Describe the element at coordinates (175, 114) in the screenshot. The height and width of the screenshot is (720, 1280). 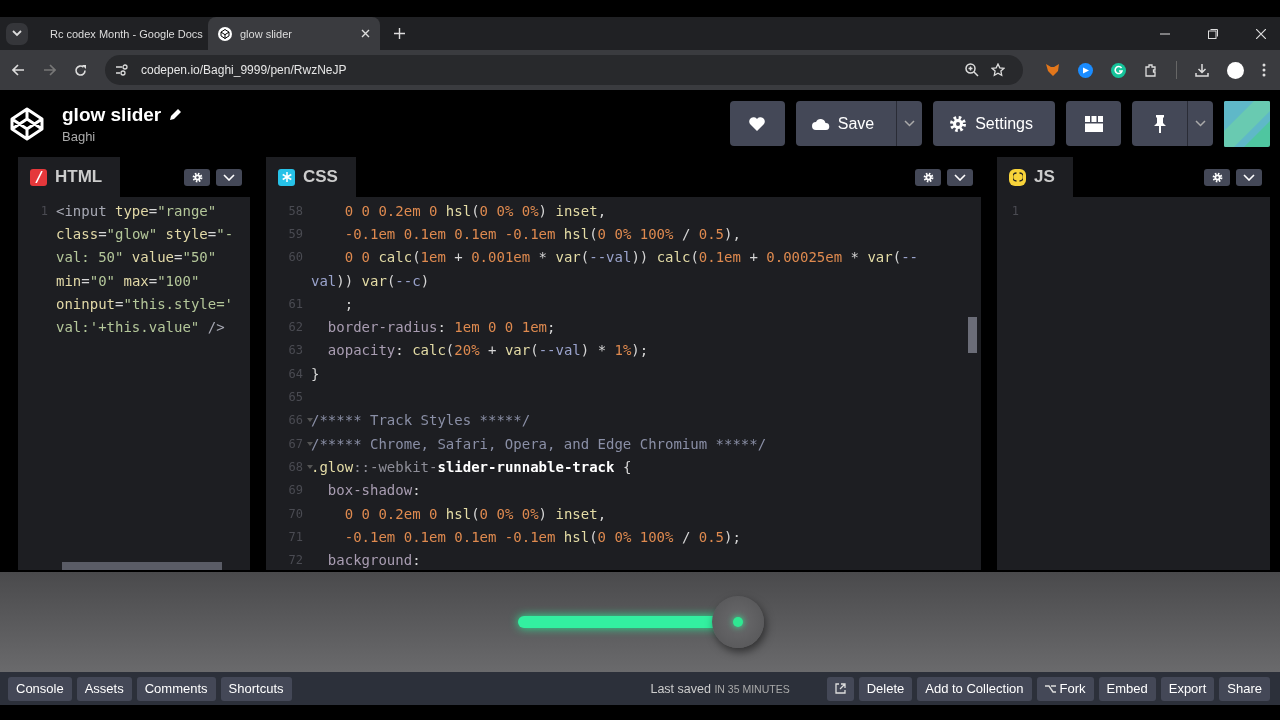
I see `pencil-icon` at that location.